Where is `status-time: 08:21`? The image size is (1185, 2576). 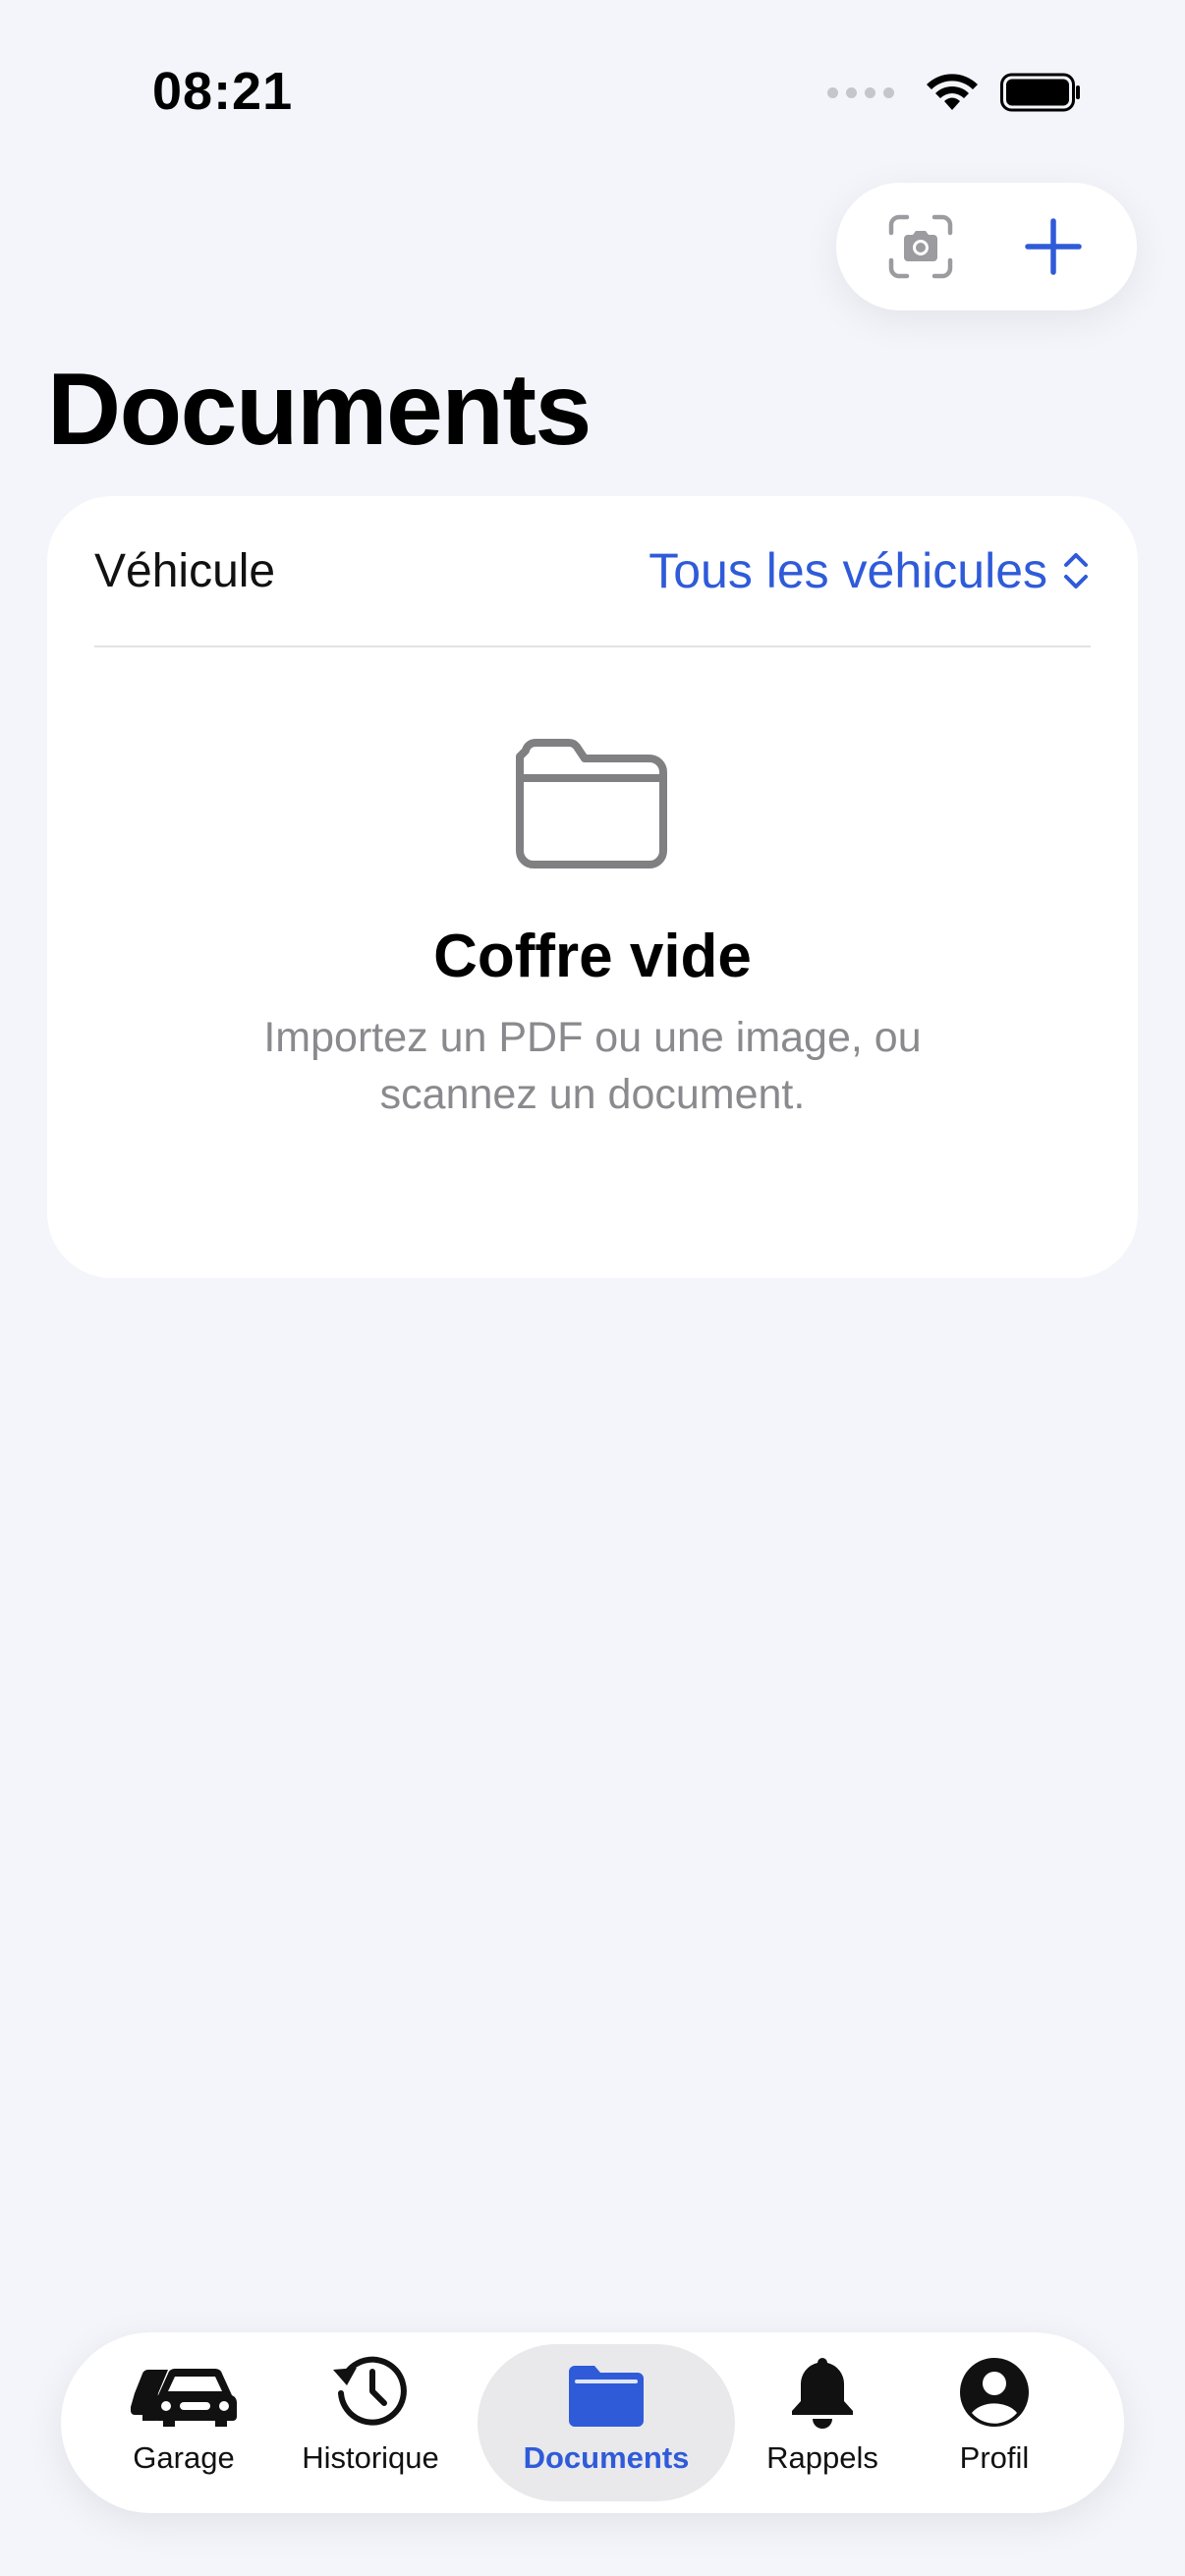 status-time: 08:21 is located at coordinates (223, 91).